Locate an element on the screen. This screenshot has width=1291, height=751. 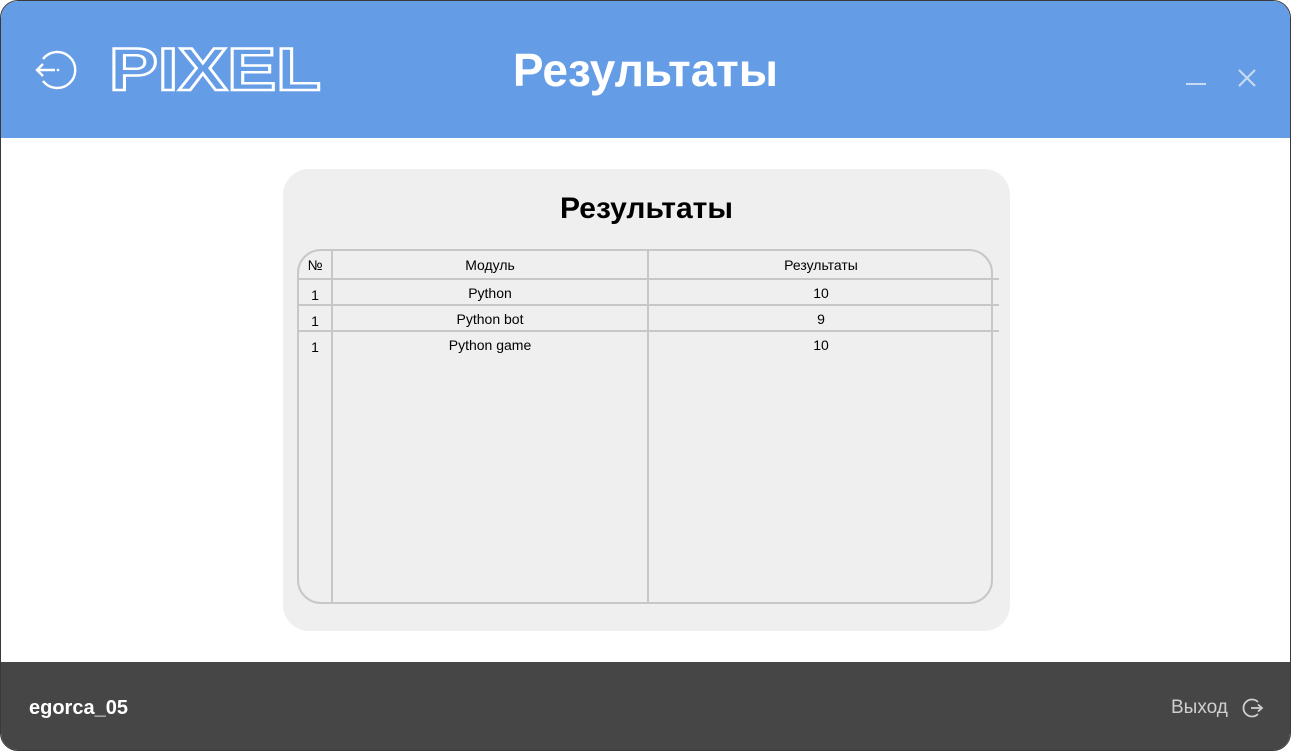
column-header-module: Модуль is located at coordinates (490, 265).